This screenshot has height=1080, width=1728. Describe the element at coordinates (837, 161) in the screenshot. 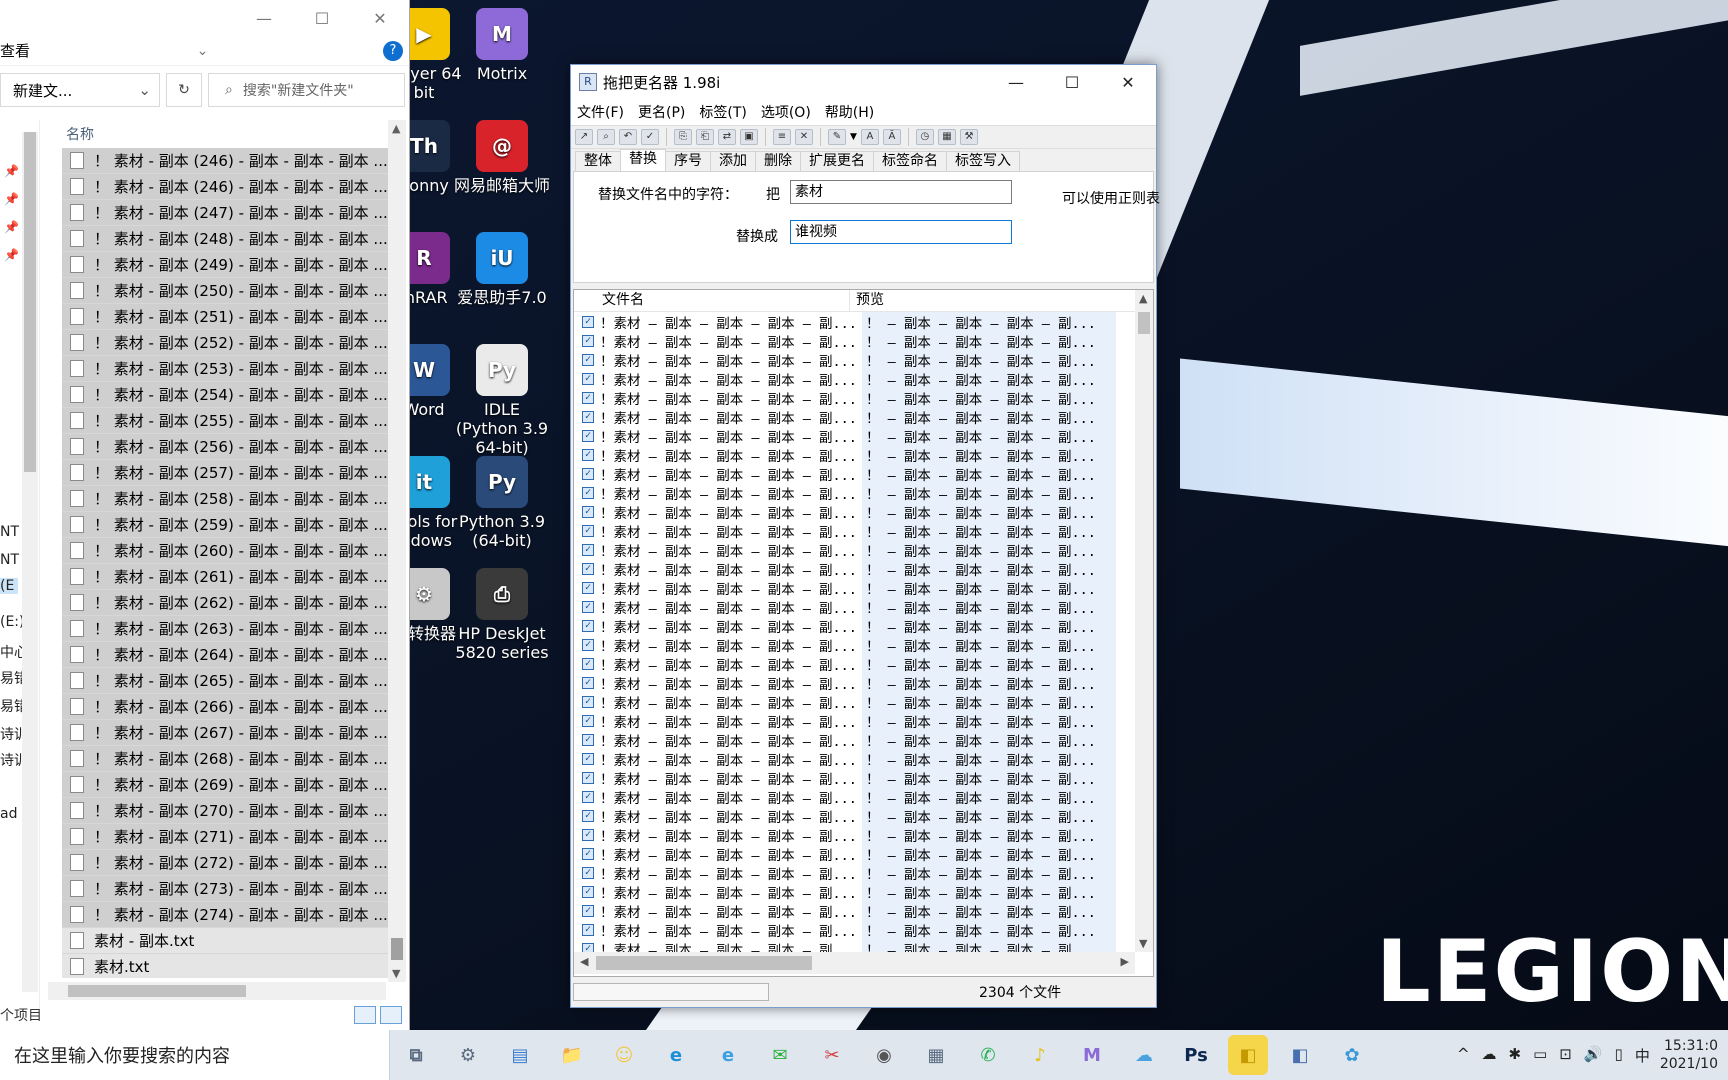

I see `tab-extension-rename: 扩展更名` at that location.